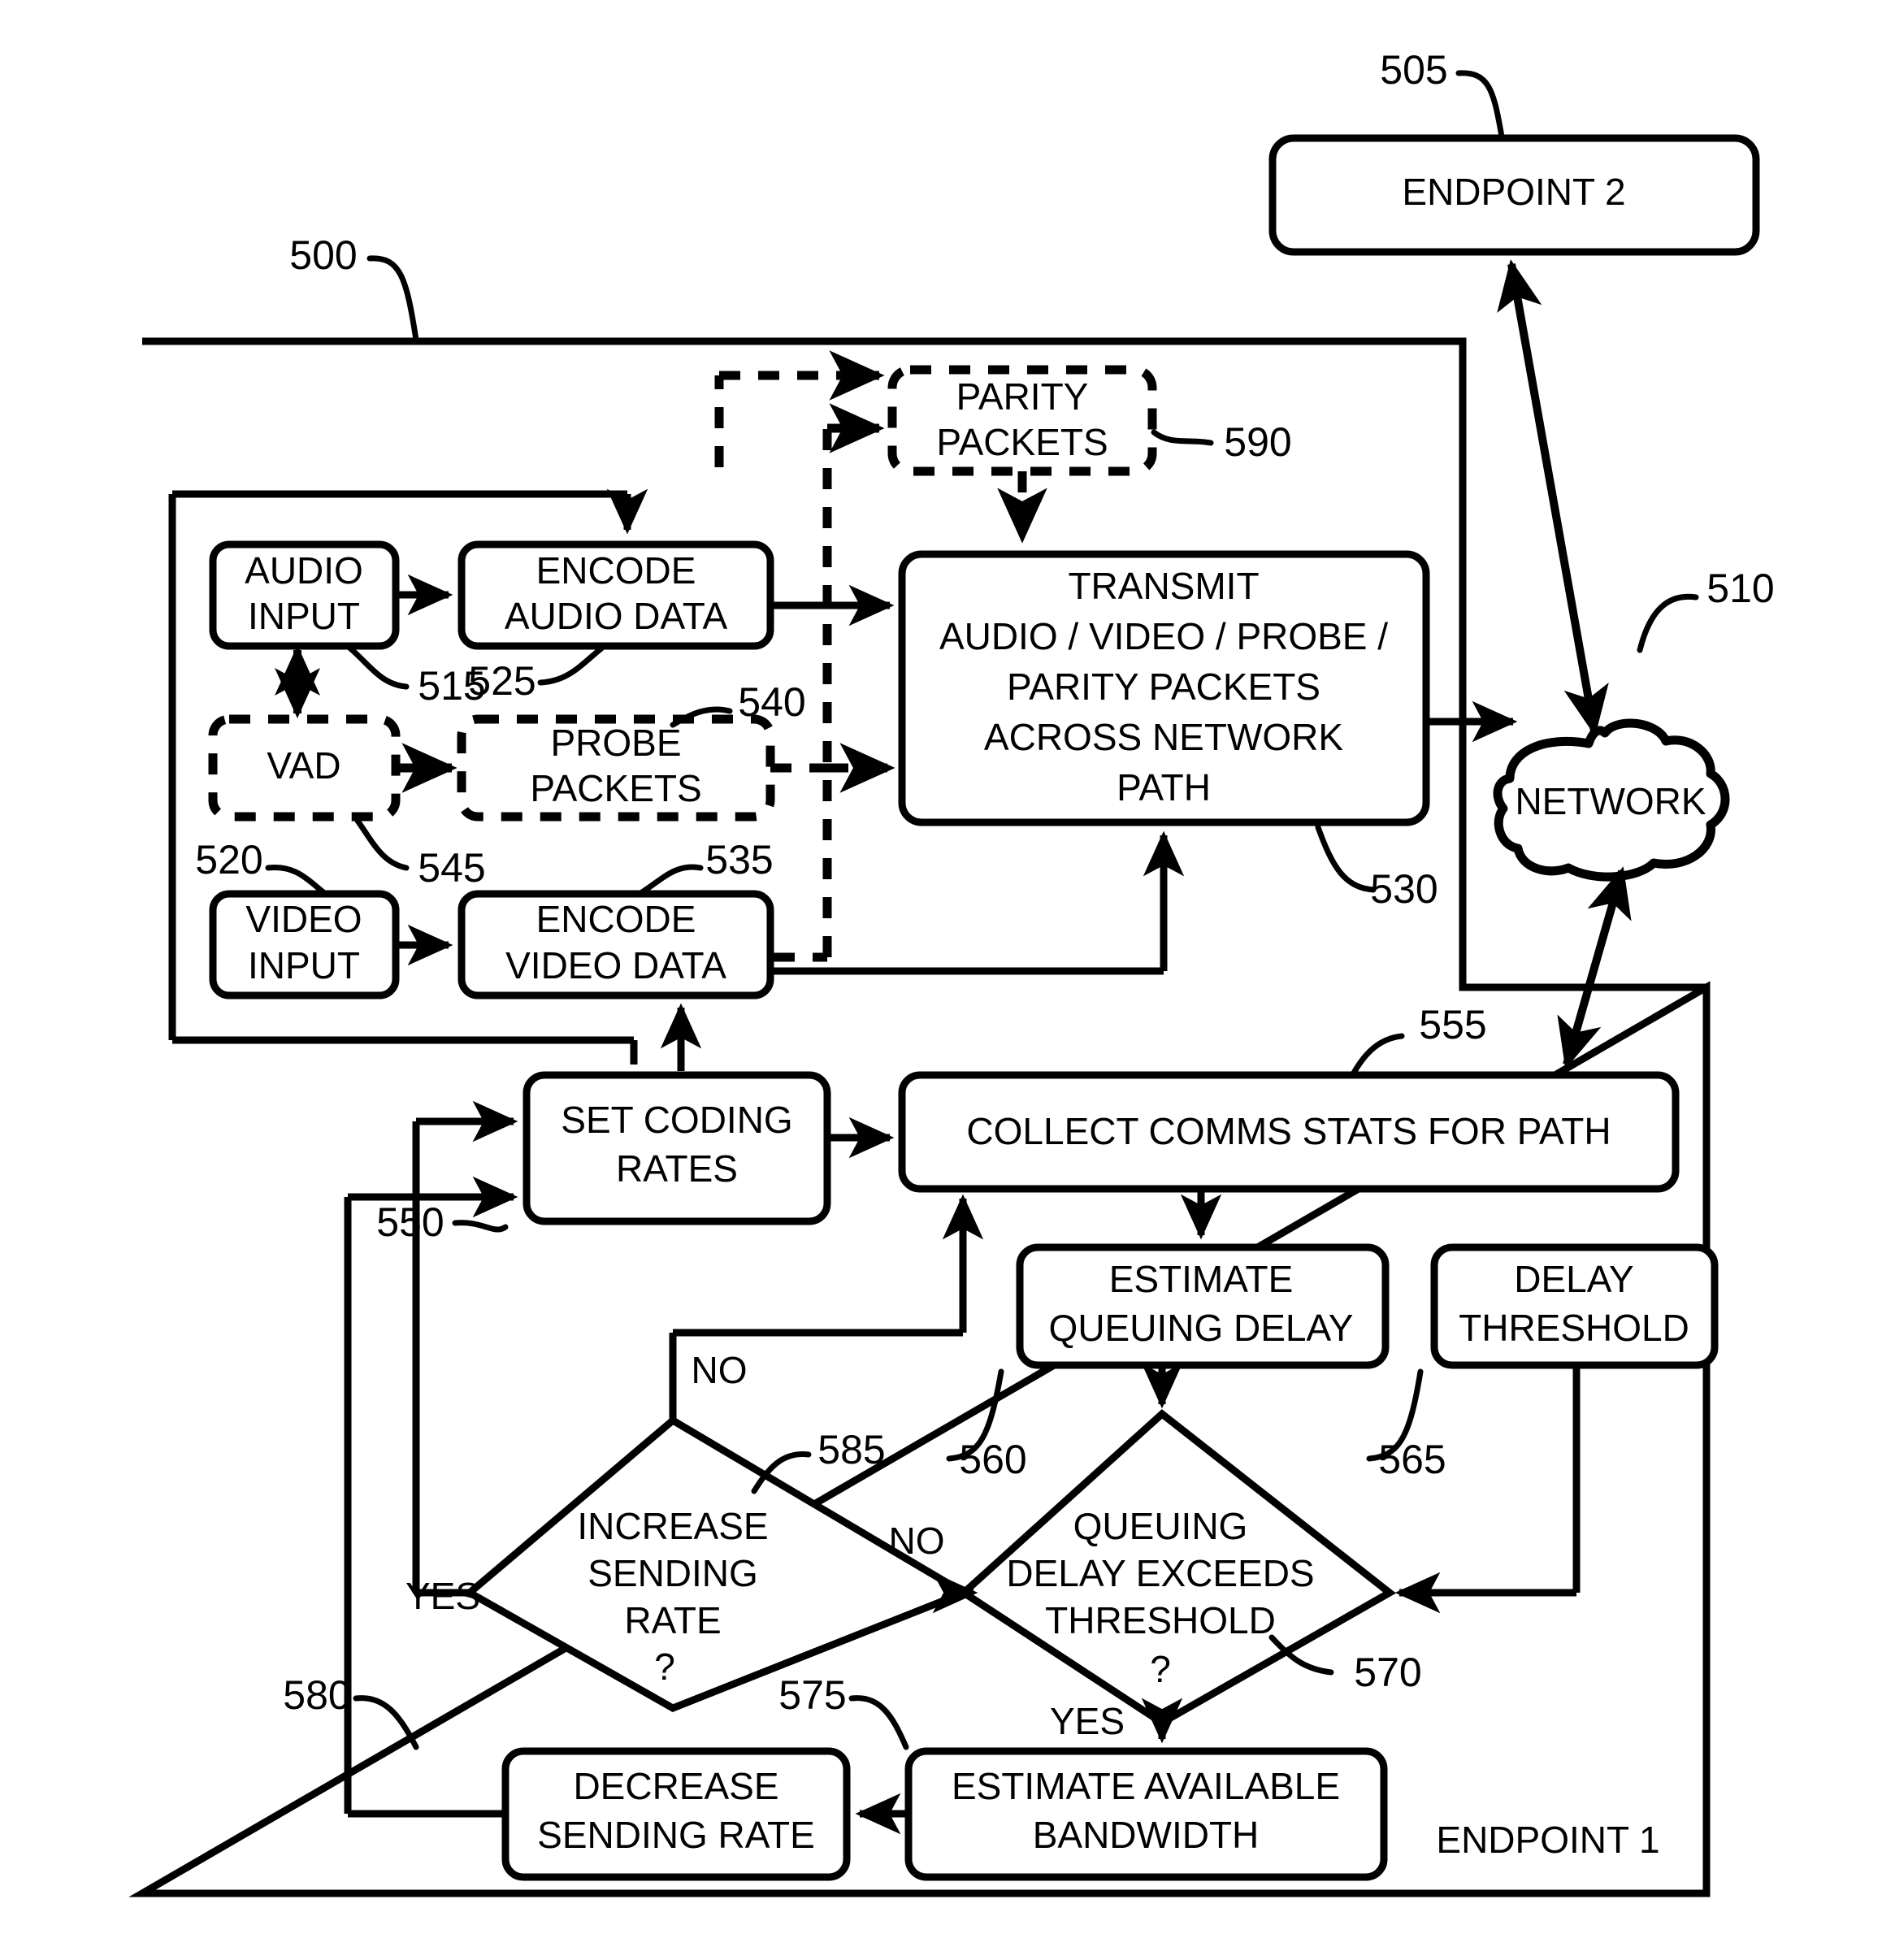 The height and width of the screenshot is (1960, 1895). I want to click on increase-decision-label-4: ?, so click(664, 1667).